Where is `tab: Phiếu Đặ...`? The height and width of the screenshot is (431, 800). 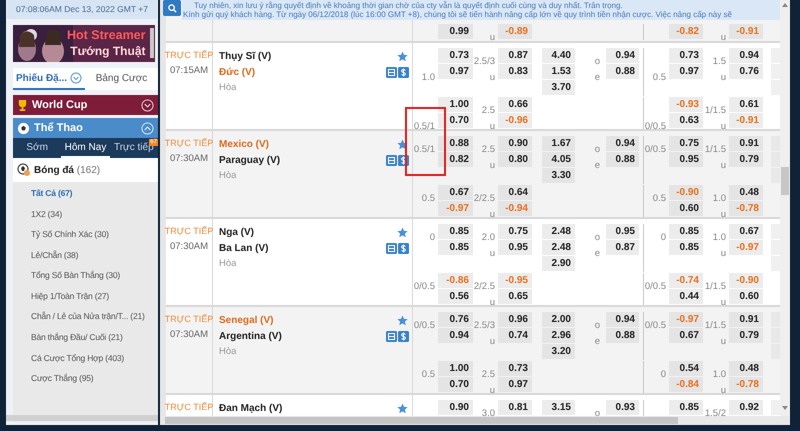 tab: Phiếu Đặ... is located at coordinates (49, 79).